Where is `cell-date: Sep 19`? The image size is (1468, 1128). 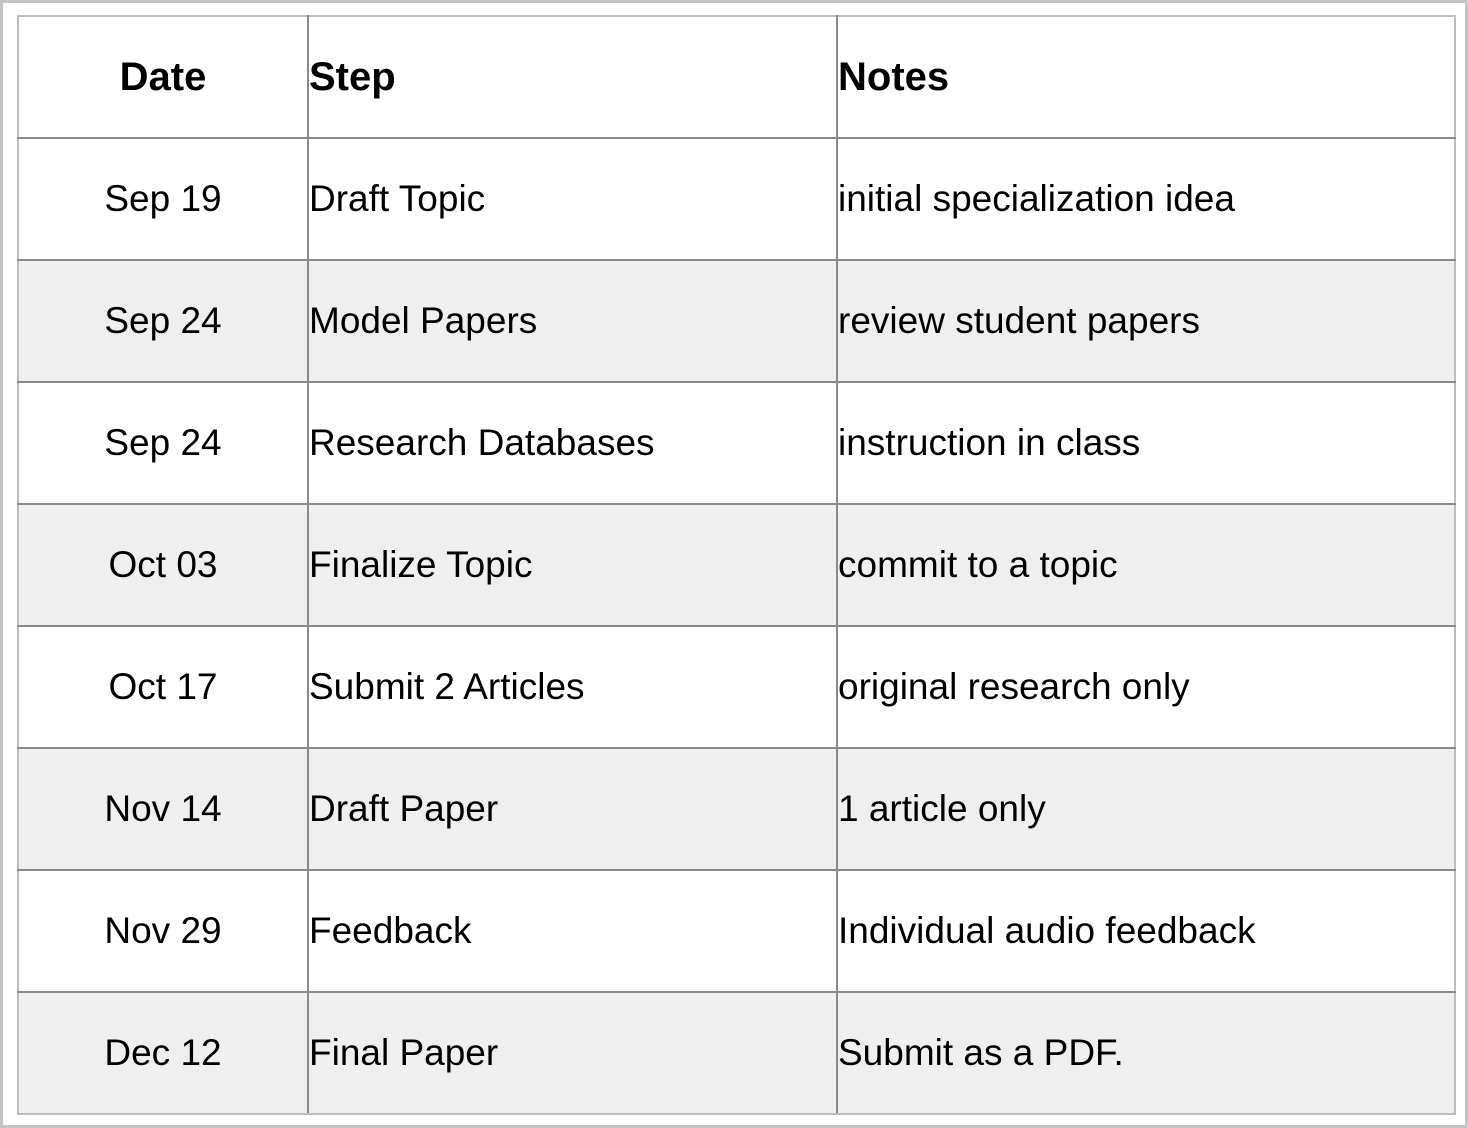
cell-date: Sep 19 is located at coordinates (163, 199).